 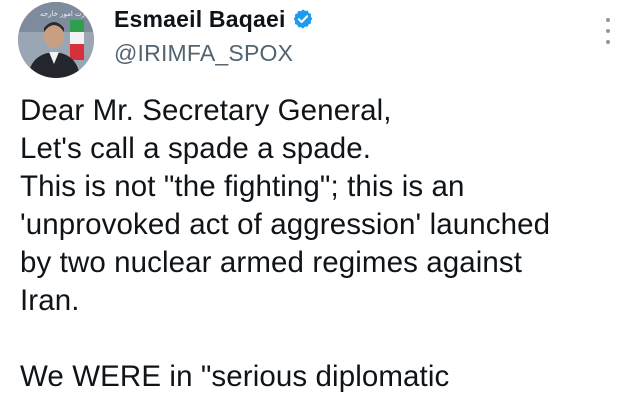 I want to click on tweet-line-break, so click(x=325, y=339).